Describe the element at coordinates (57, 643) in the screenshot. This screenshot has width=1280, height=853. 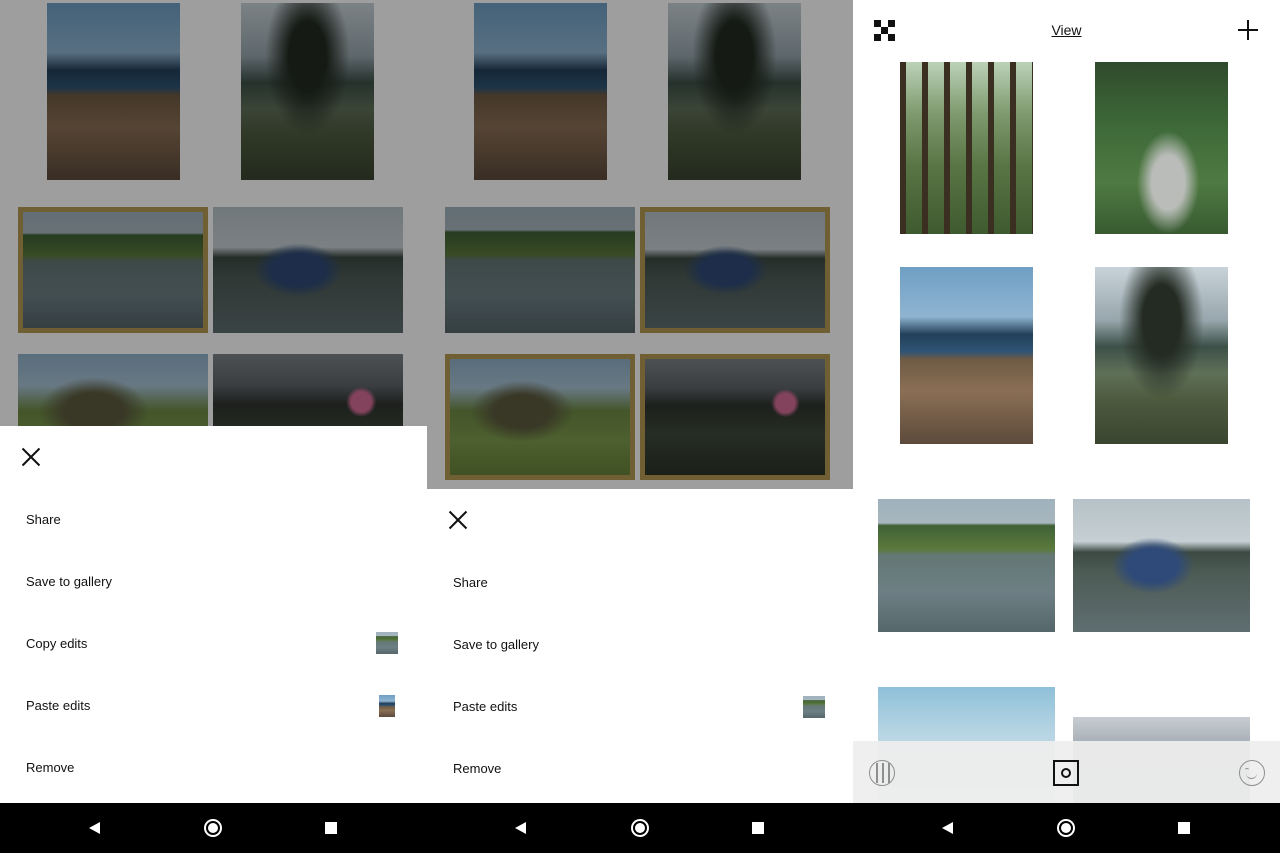
I see `menu-item-label: Copy edits` at that location.